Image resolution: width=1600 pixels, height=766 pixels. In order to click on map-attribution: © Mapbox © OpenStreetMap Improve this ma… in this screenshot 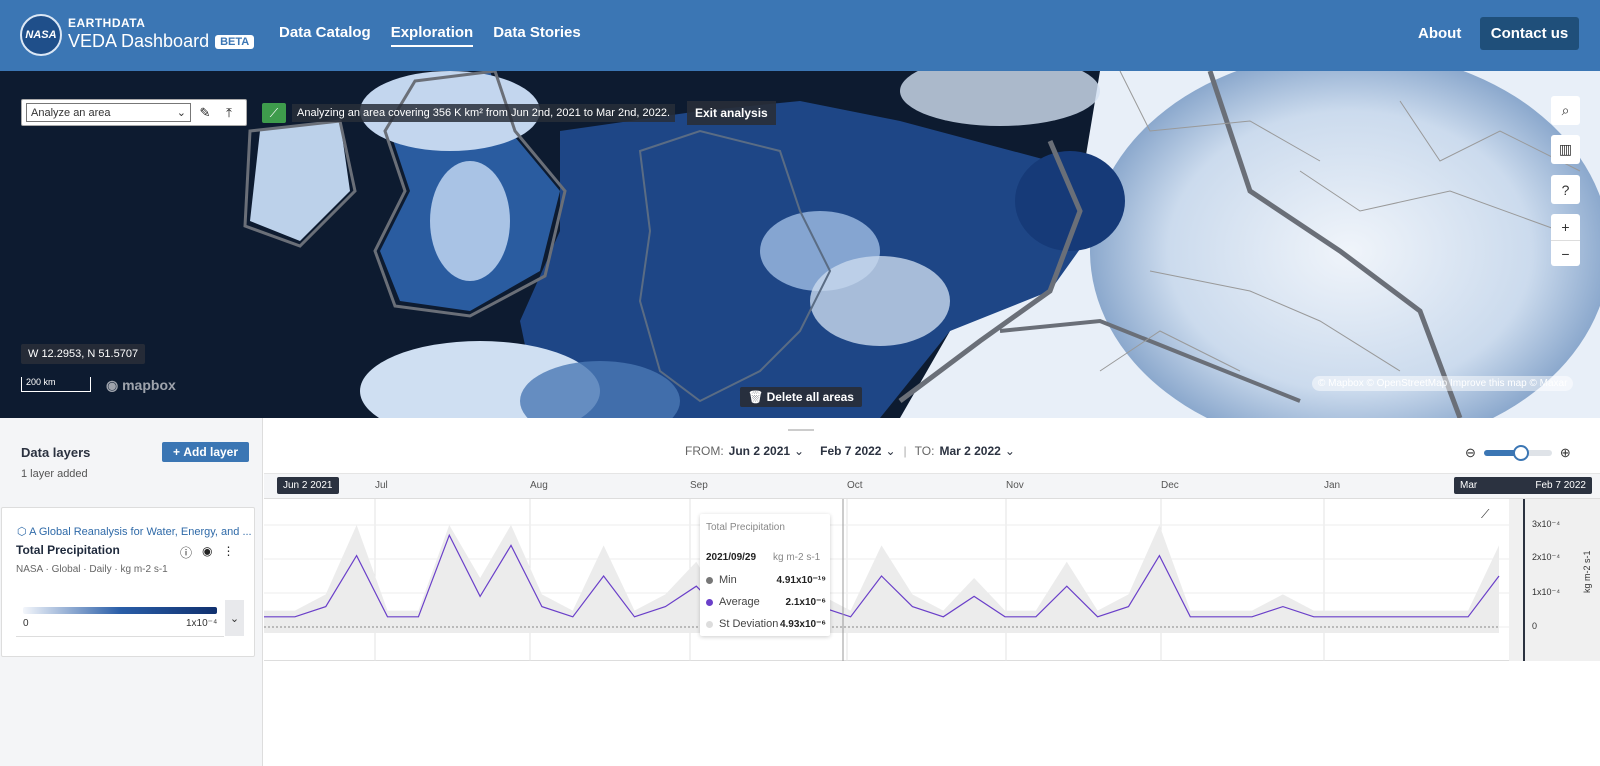, I will do `click(1443, 383)`.